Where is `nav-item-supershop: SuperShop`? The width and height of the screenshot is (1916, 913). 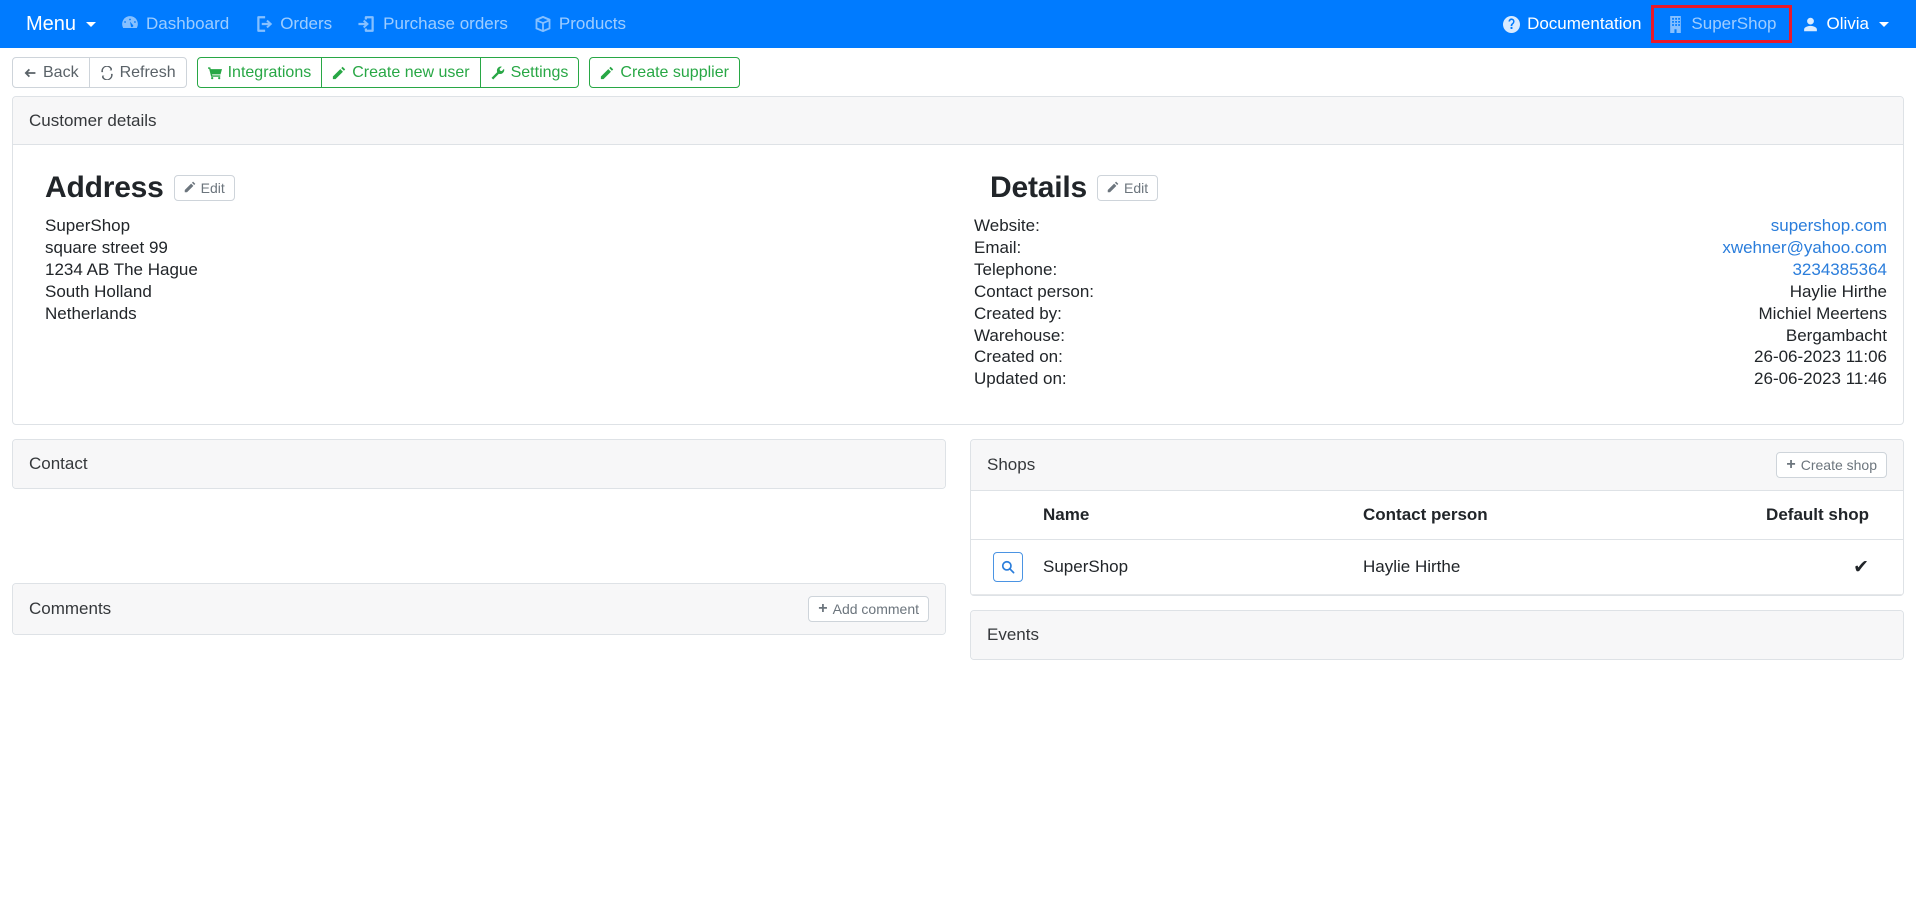 nav-item-supershop: SuperShop is located at coordinates (1722, 24).